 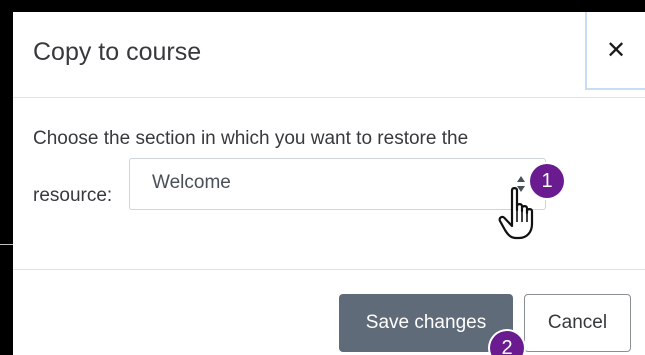 I want to click on save-changes-button: Save changes, so click(x=426, y=323).